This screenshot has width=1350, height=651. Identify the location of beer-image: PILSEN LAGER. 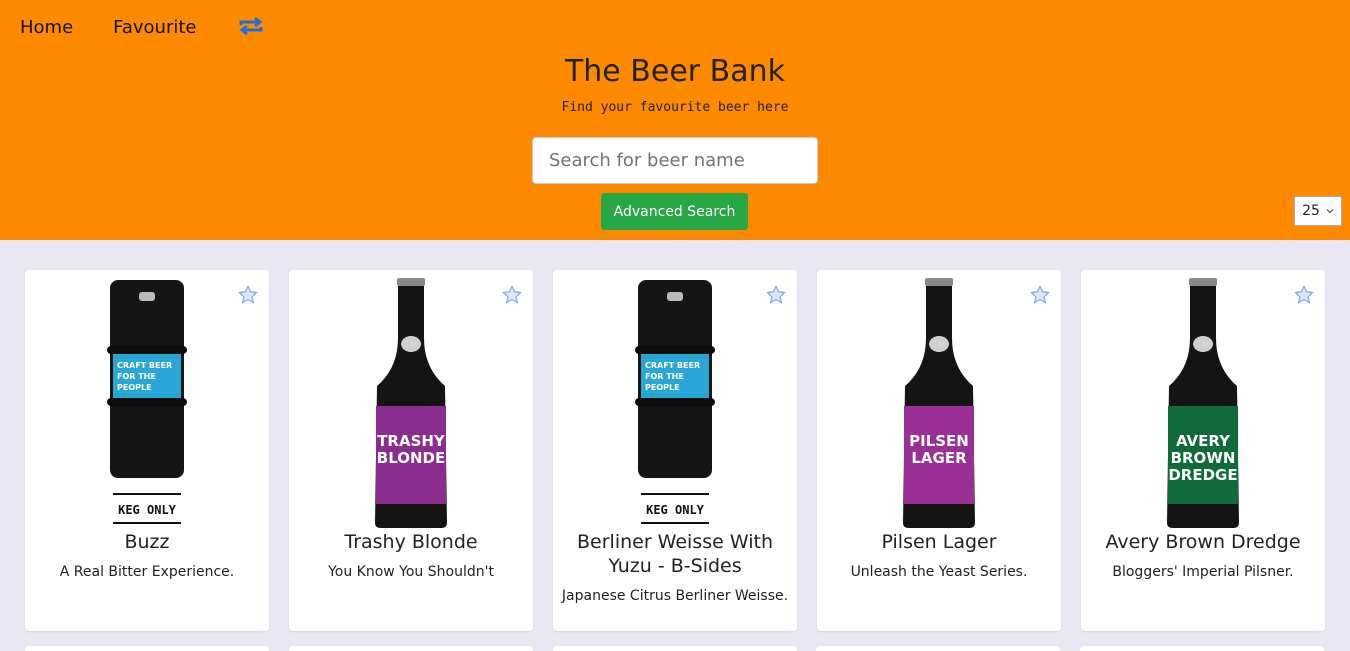
(939, 407).